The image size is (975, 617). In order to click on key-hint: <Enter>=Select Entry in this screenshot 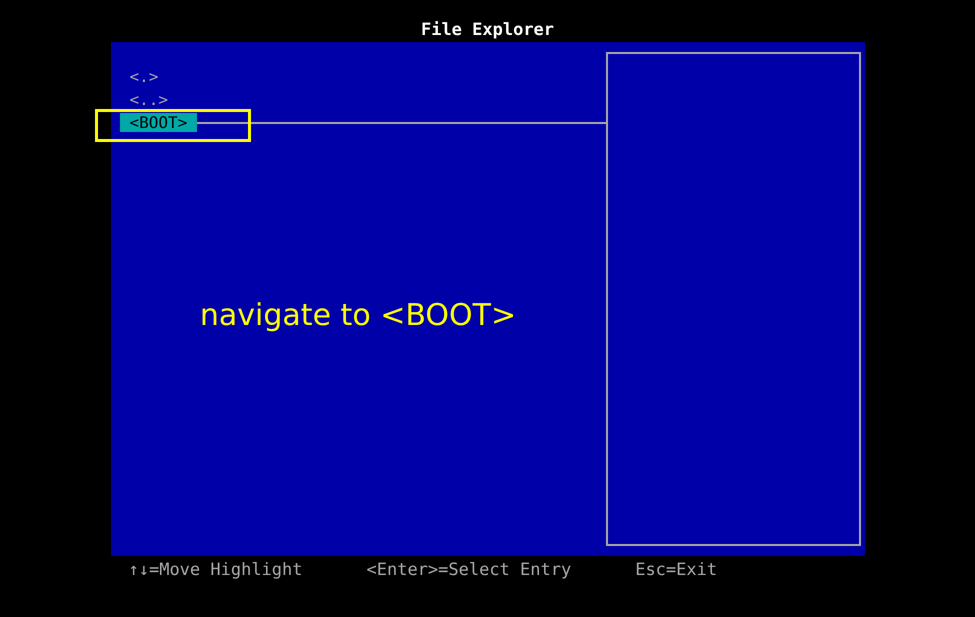, I will do `click(469, 570)`.